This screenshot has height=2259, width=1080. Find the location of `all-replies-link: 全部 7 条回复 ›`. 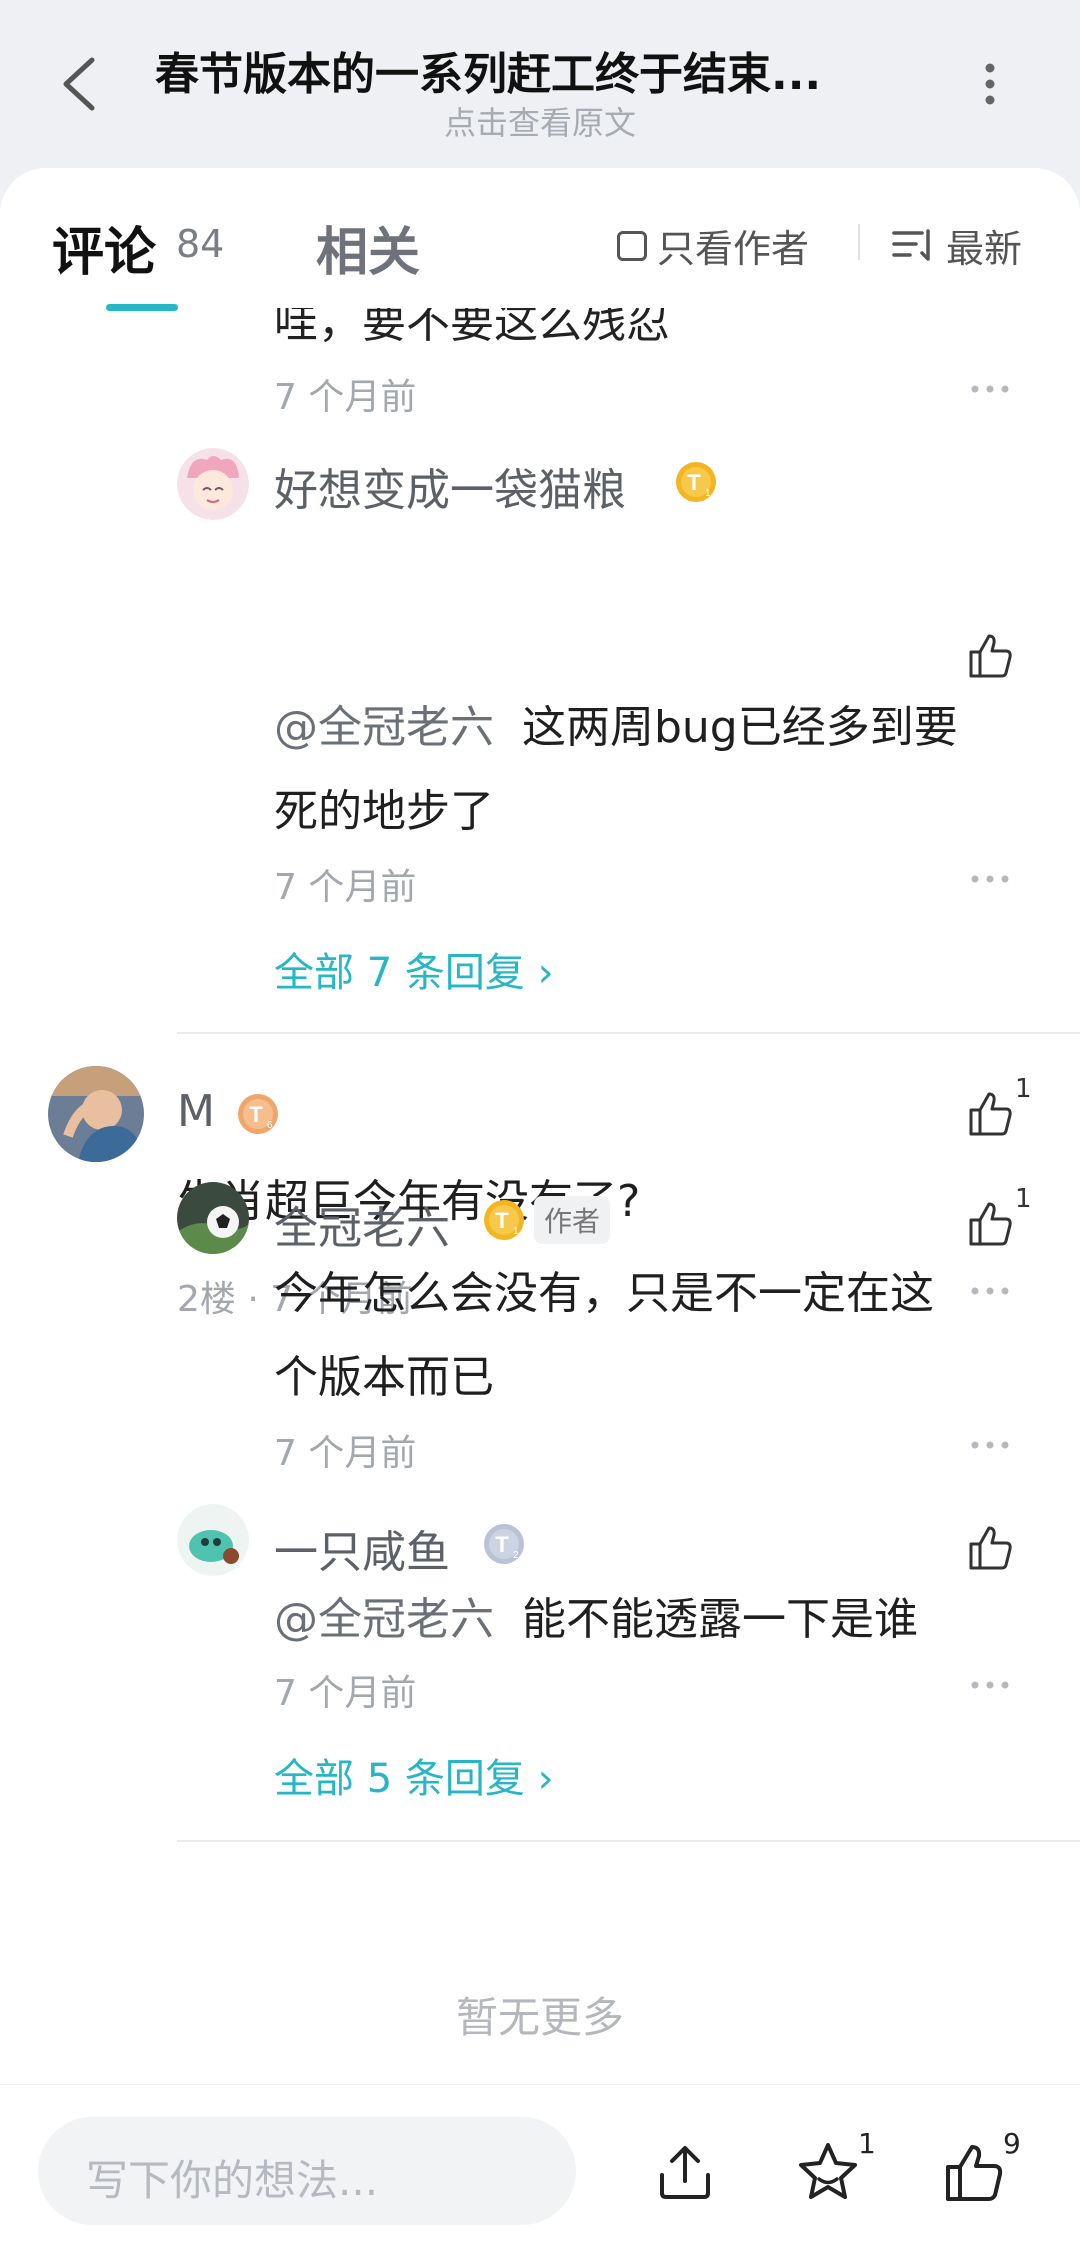

all-replies-link: 全部 7 条回复 › is located at coordinates (414, 969).